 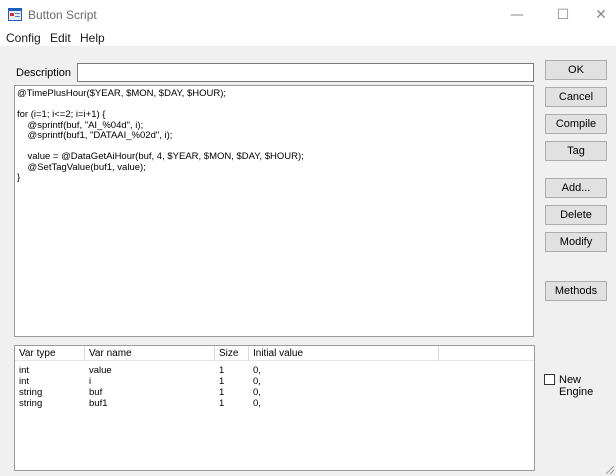 I want to click on table-row: int value 1 0,, so click(x=274, y=370).